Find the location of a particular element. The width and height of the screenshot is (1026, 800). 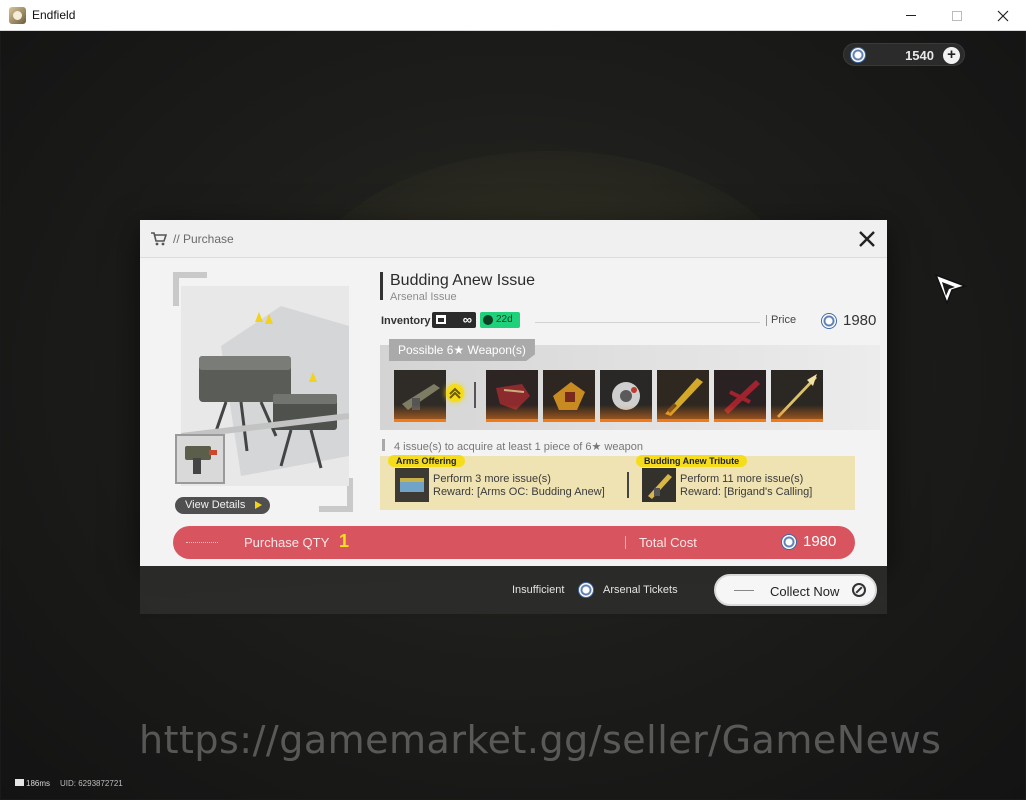

ping-value: 186ms is located at coordinates (38, 783).